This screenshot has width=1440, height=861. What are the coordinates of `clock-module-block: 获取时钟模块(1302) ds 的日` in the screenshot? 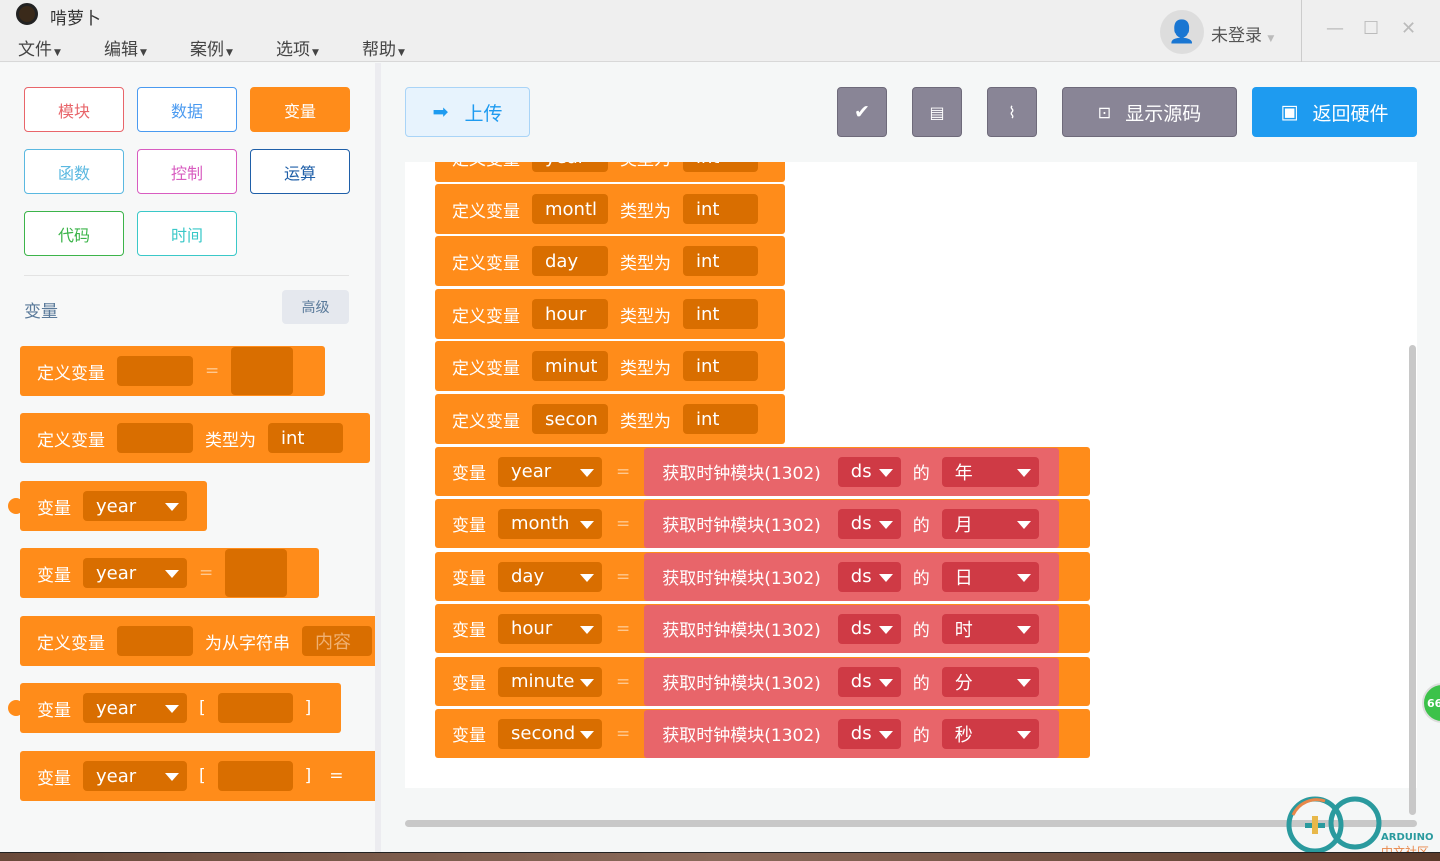 It's located at (852, 576).